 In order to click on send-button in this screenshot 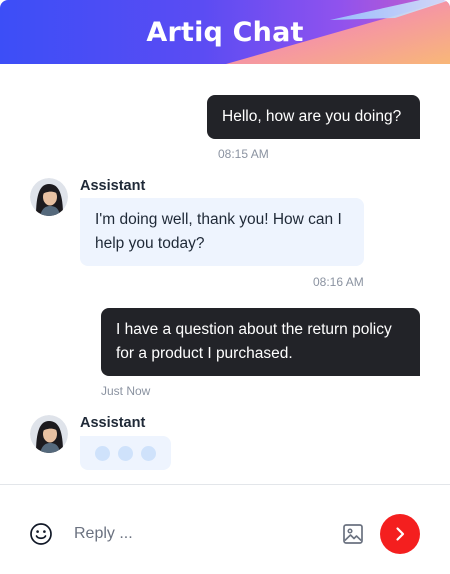, I will do `click(400, 534)`.